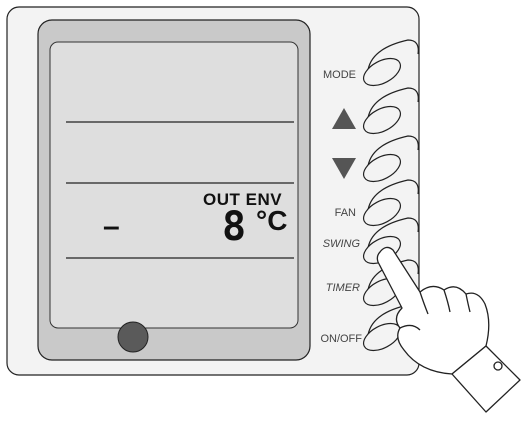 This screenshot has height=423, width=526. What do you see at coordinates (234, 227) in the screenshot?
I see `lcd-temperature-value: 8` at bounding box center [234, 227].